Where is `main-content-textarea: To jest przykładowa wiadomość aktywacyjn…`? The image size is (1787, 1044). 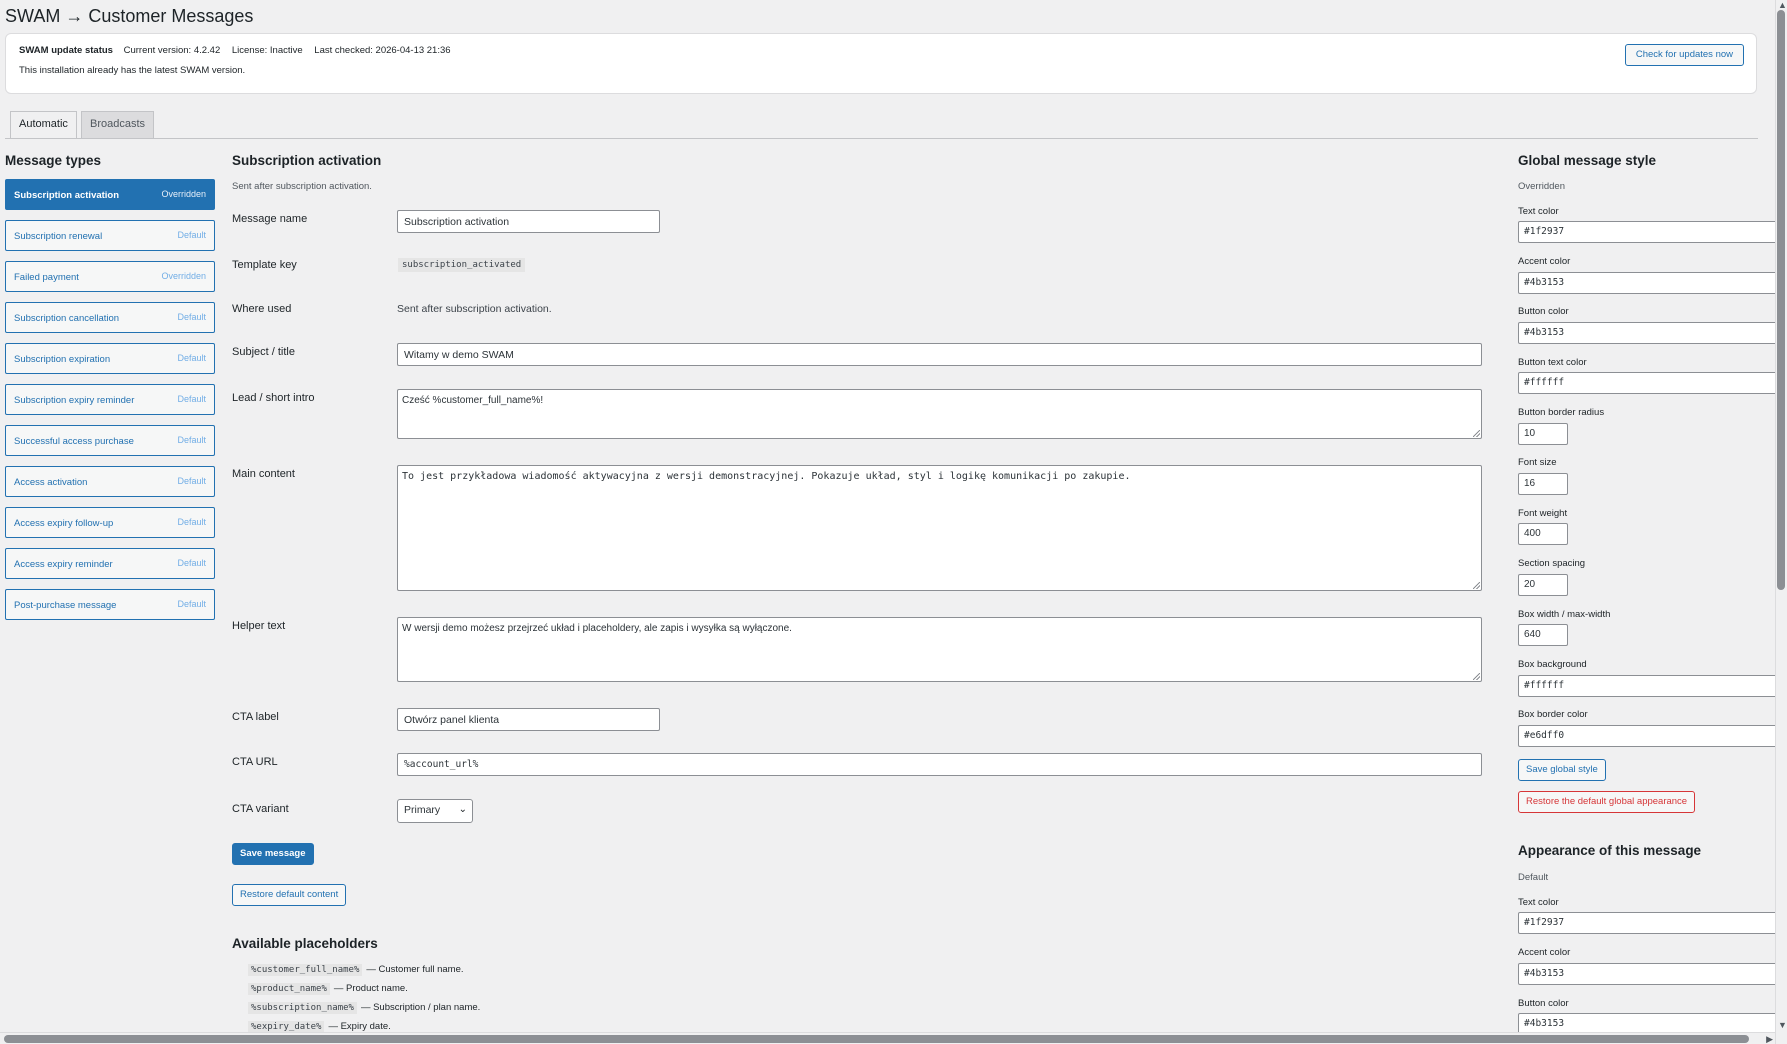 main-content-textarea: To jest przykładowa wiadomość aktywacyjn… is located at coordinates (939, 528).